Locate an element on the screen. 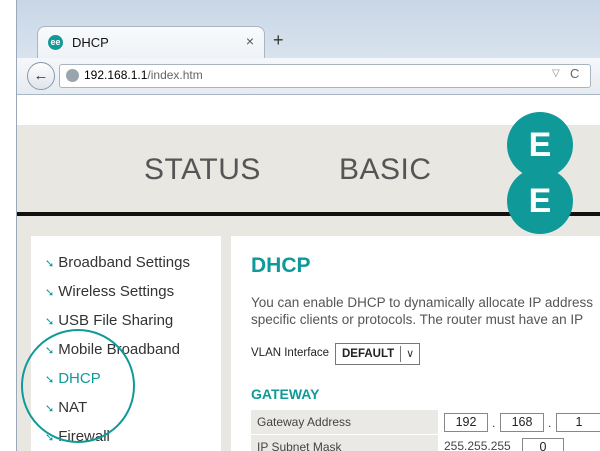 This screenshot has width=600, height=451. subnet-mask-label: IP Subnet Mask is located at coordinates (299, 445).